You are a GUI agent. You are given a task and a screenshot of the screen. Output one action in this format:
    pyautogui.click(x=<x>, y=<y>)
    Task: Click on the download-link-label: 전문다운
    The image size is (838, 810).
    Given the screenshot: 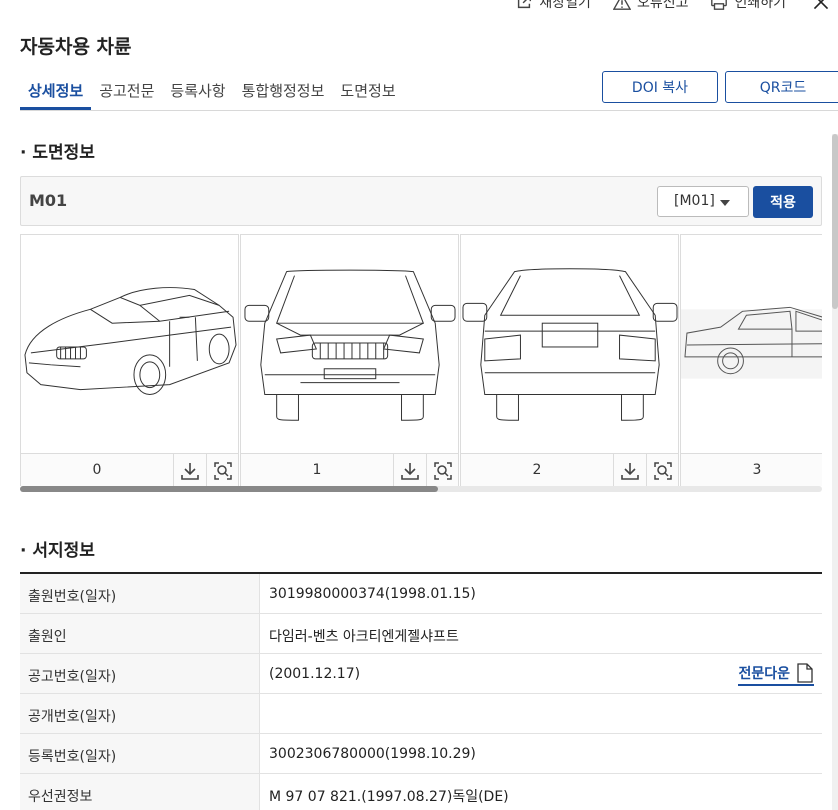 What is the action you would take?
    pyautogui.click(x=764, y=674)
    